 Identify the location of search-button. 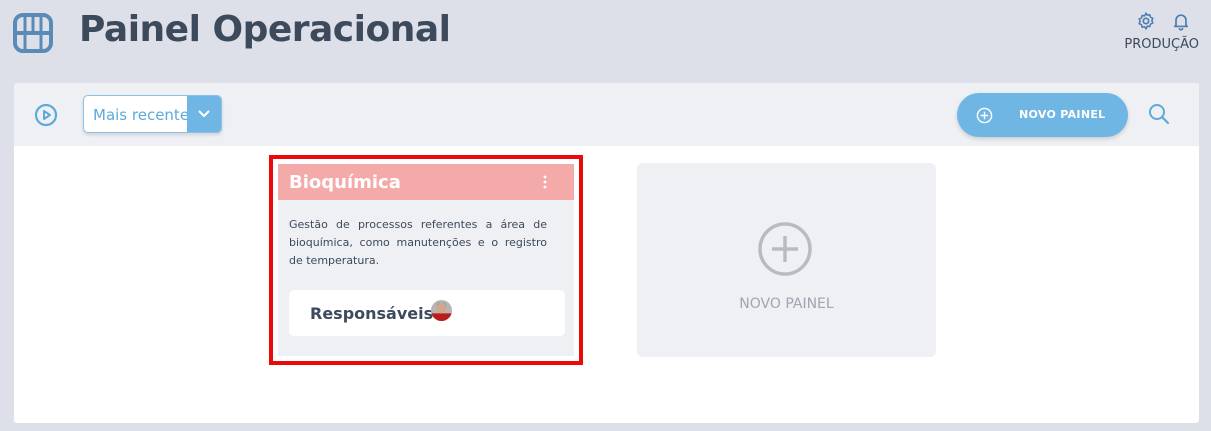
(1159, 114).